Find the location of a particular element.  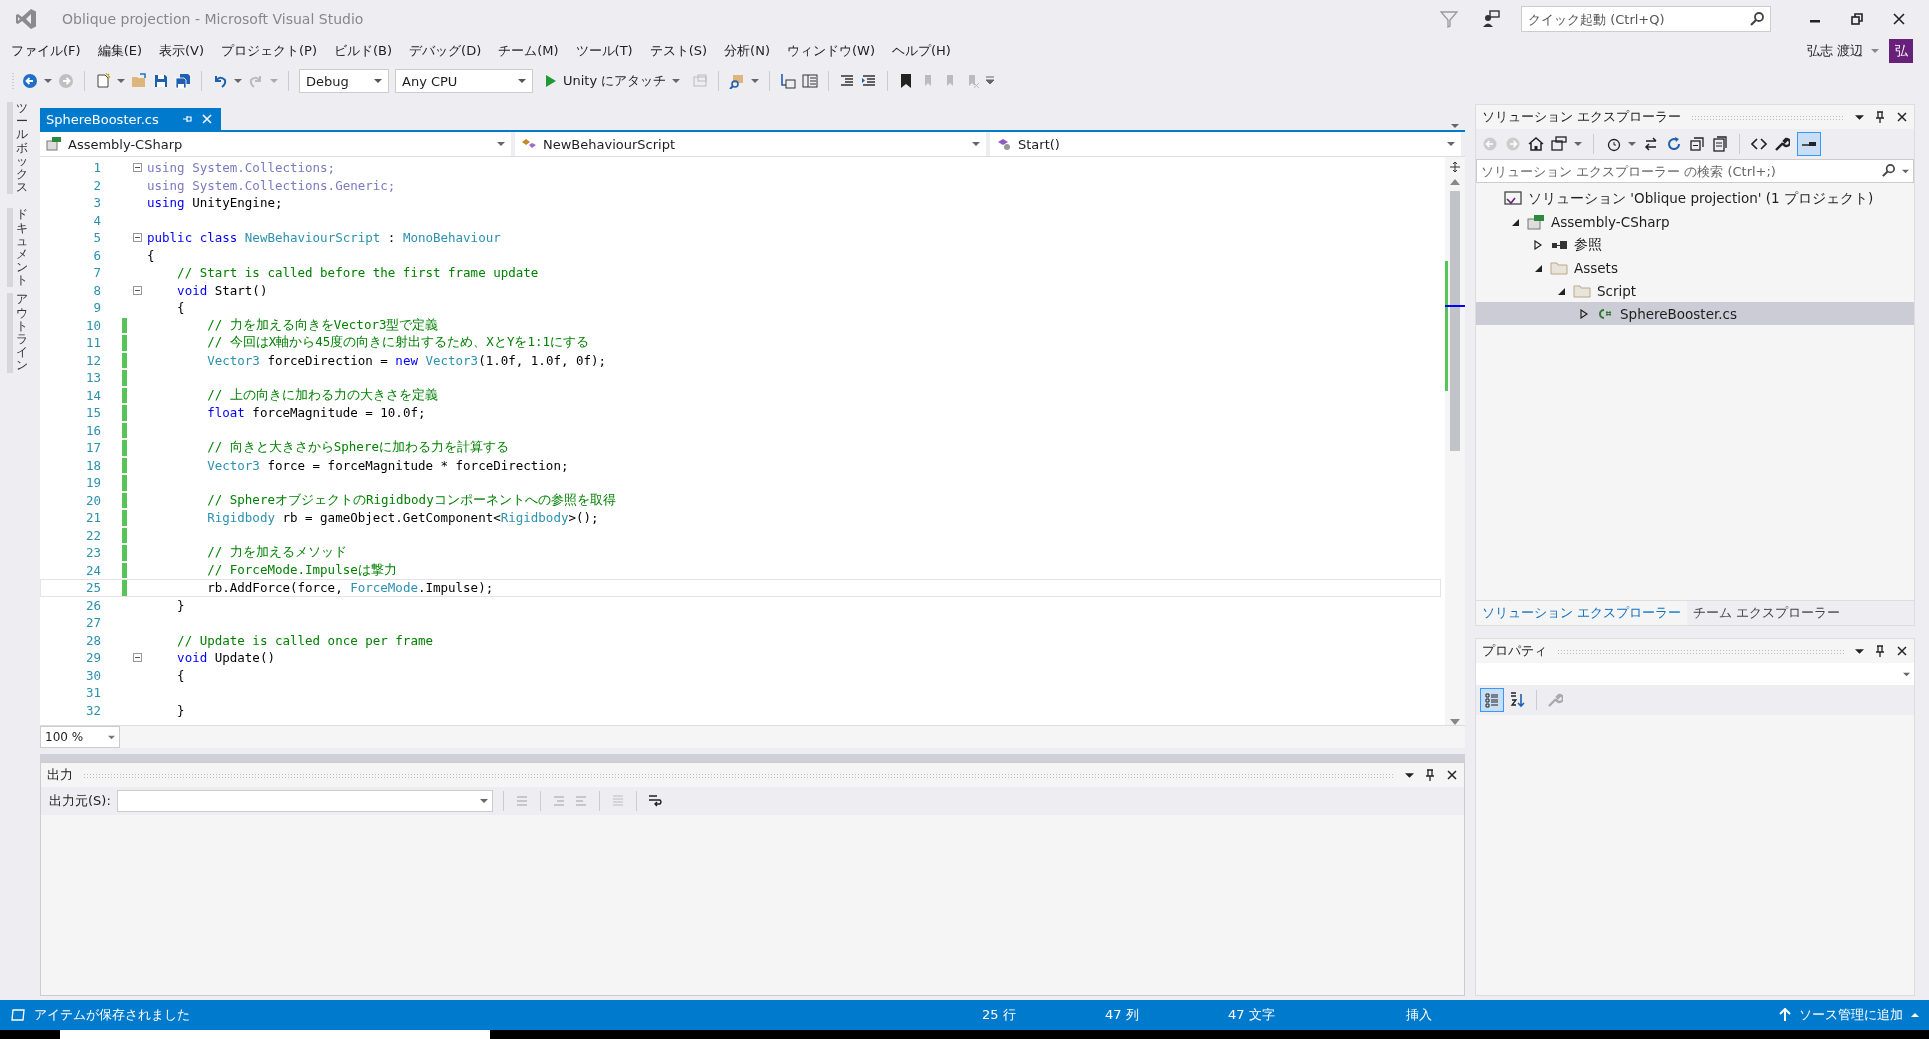

menu-item: チーム(M) is located at coordinates (531, 51).